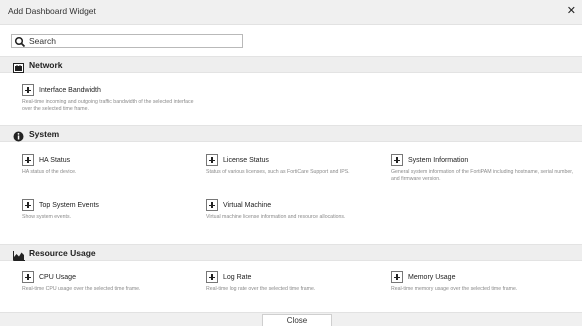 This screenshot has height=326, width=582. I want to click on section-resource-usage: Resource Usage, so click(291, 252).